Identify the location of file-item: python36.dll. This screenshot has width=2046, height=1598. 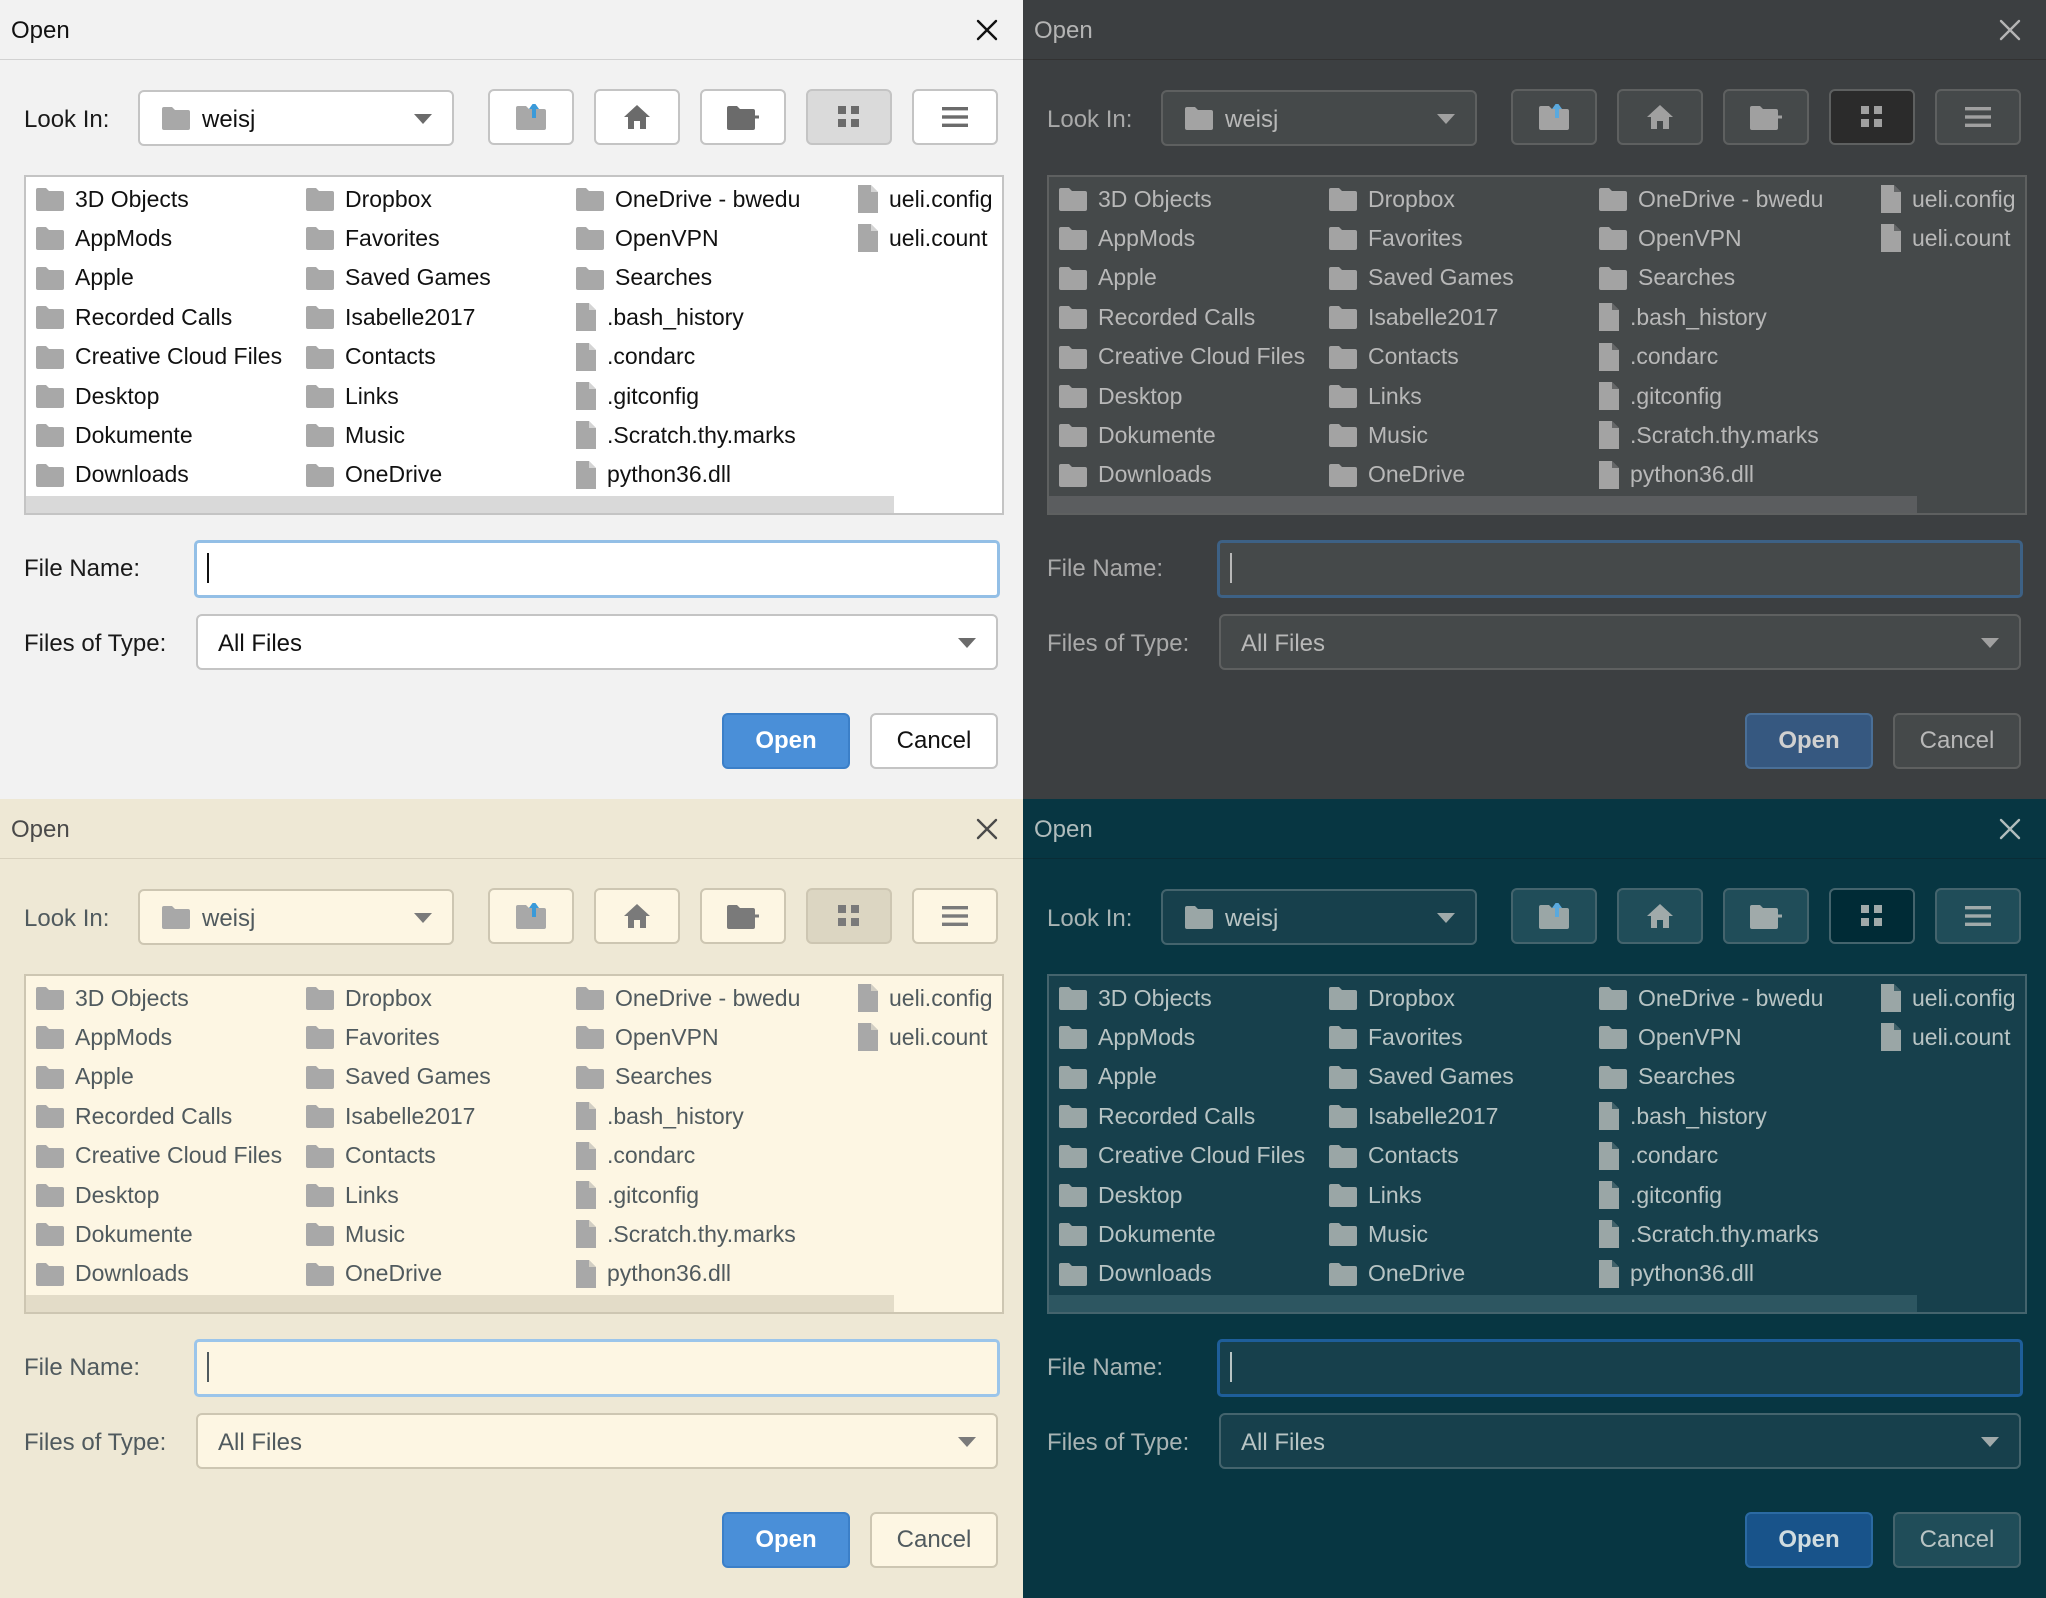
(1676, 1274).